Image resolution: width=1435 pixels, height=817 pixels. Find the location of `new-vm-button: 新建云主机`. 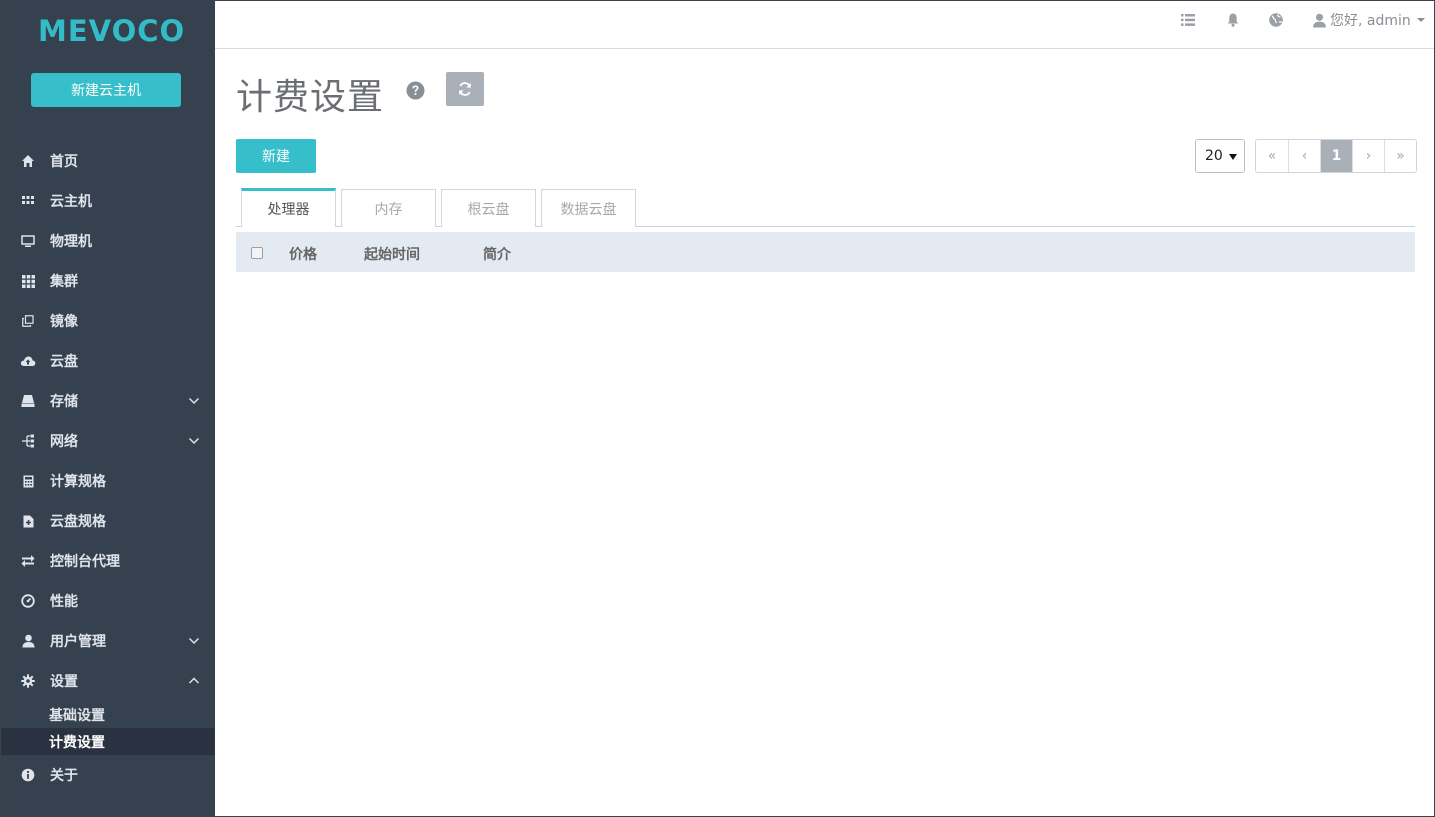

new-vm-button: 新建云主机 is located at coordinates (106, 90).